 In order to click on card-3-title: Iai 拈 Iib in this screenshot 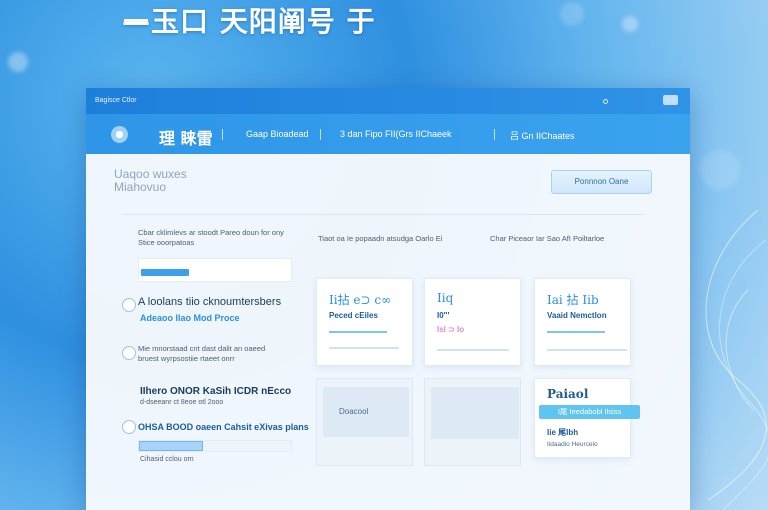, I will do `click(573, 300)`.